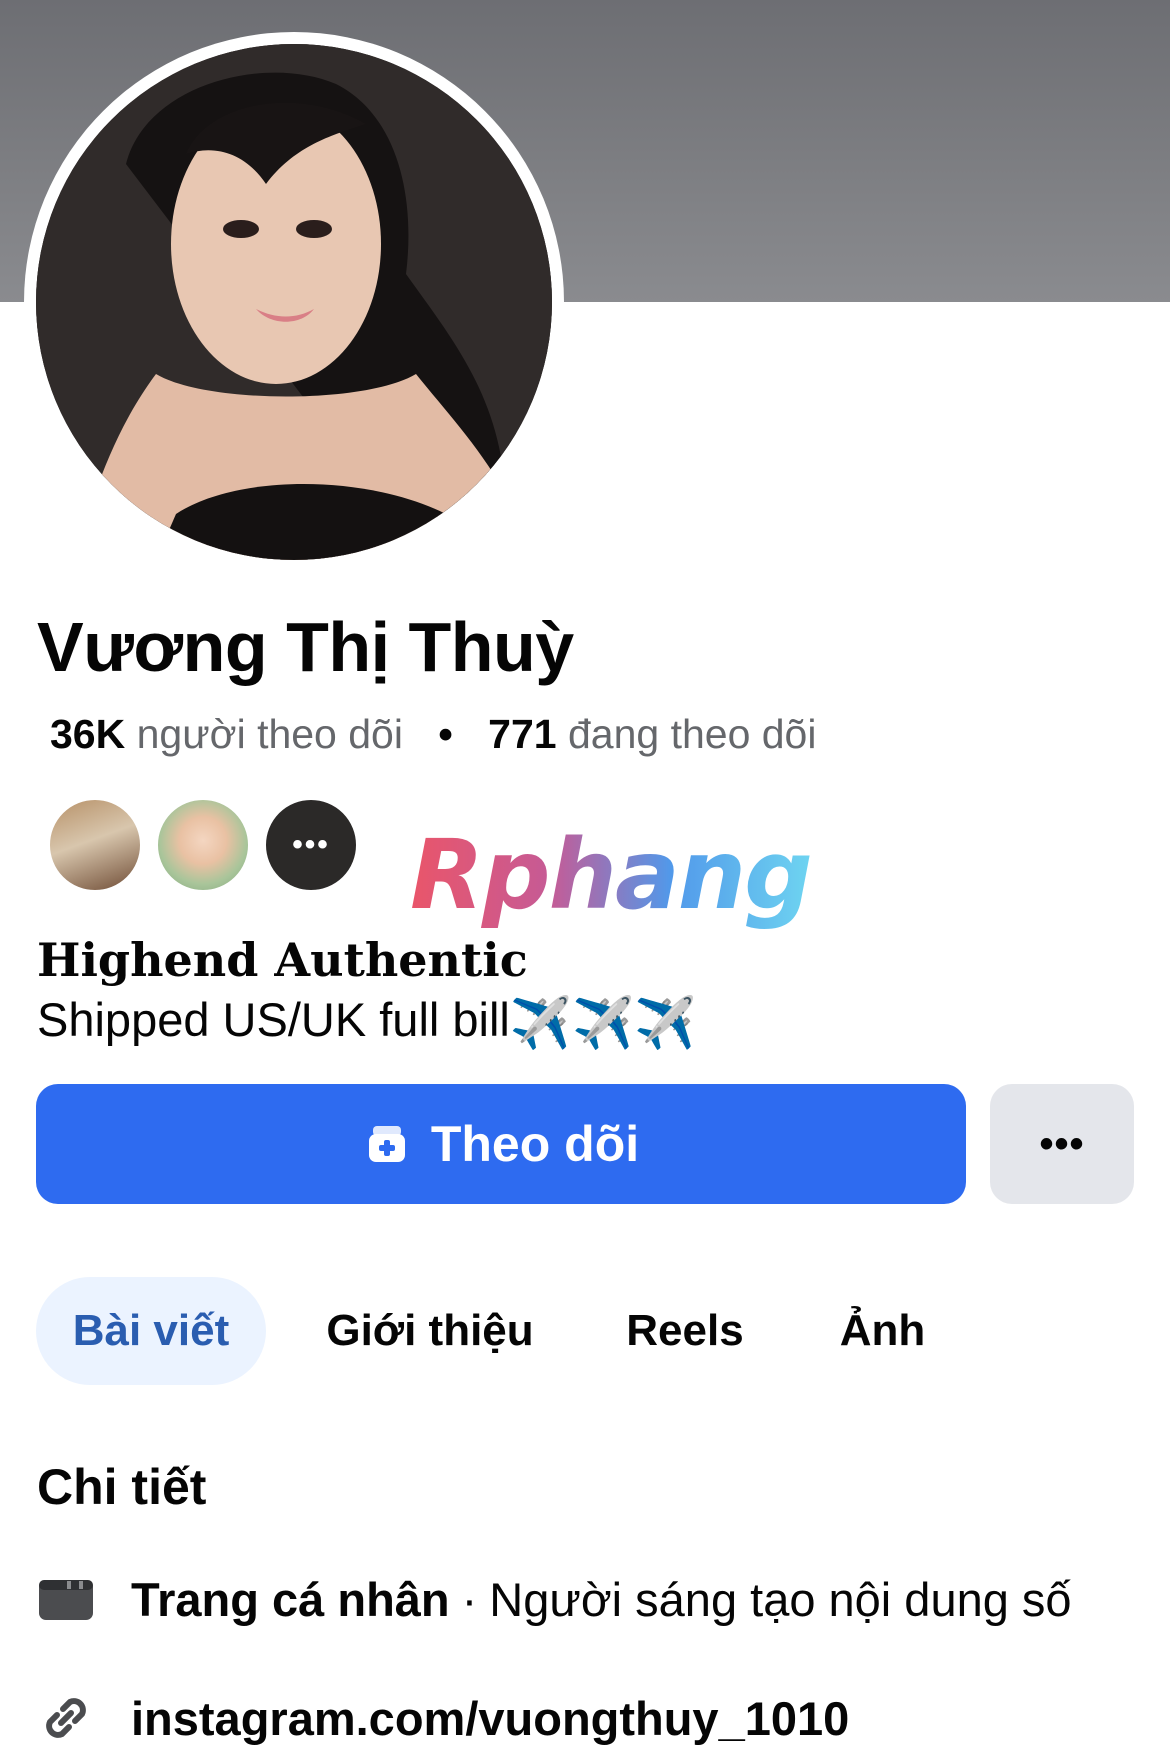 Image resolution: width=1170 pixels, height=1753 pixels. Describe the element at coordinates (273, 1019) in the screenshot. I see `bio-line-text: Shipped US/UK full bill` at that location.